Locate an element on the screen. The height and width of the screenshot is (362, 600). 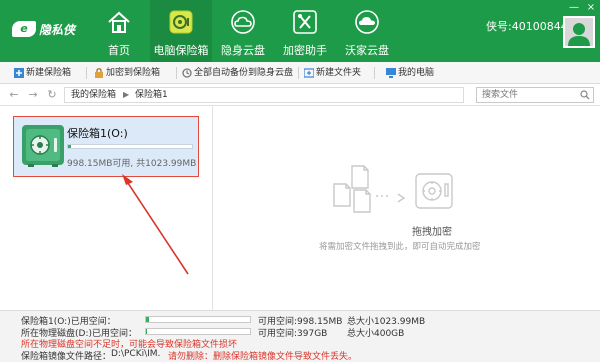
encrypt-to-safe-label: 加密到保险箱 is located at coordinates (133, 73).